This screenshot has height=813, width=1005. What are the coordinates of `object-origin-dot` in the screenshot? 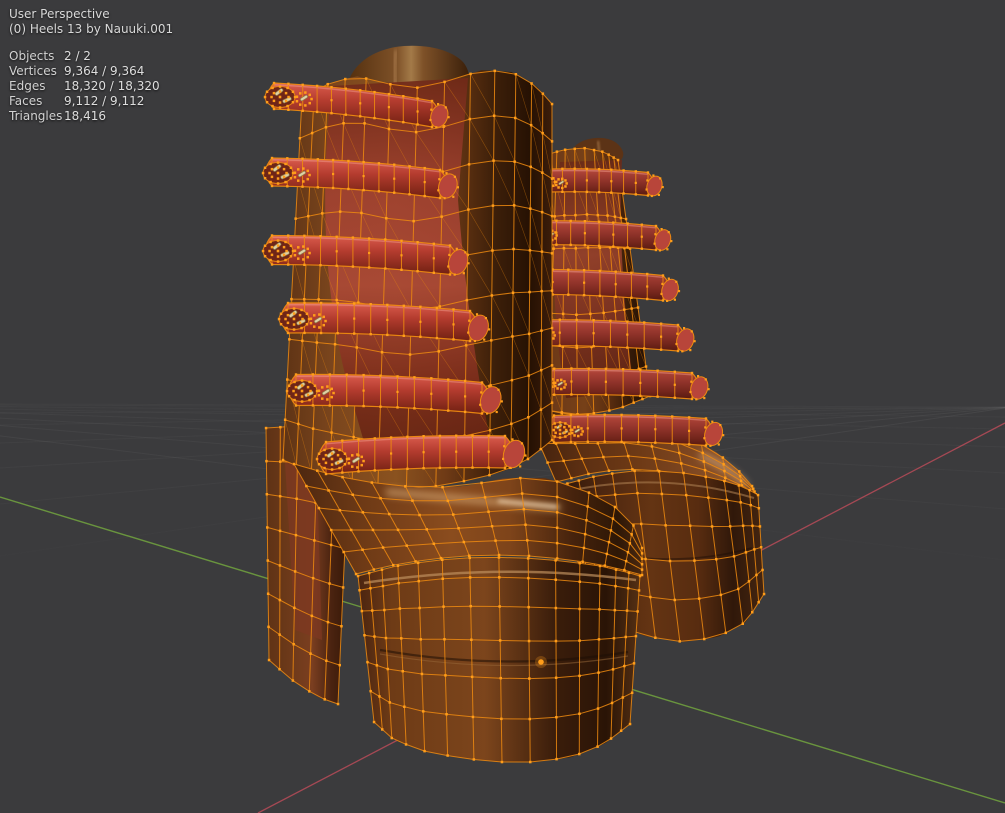 It's located at (541, 662).